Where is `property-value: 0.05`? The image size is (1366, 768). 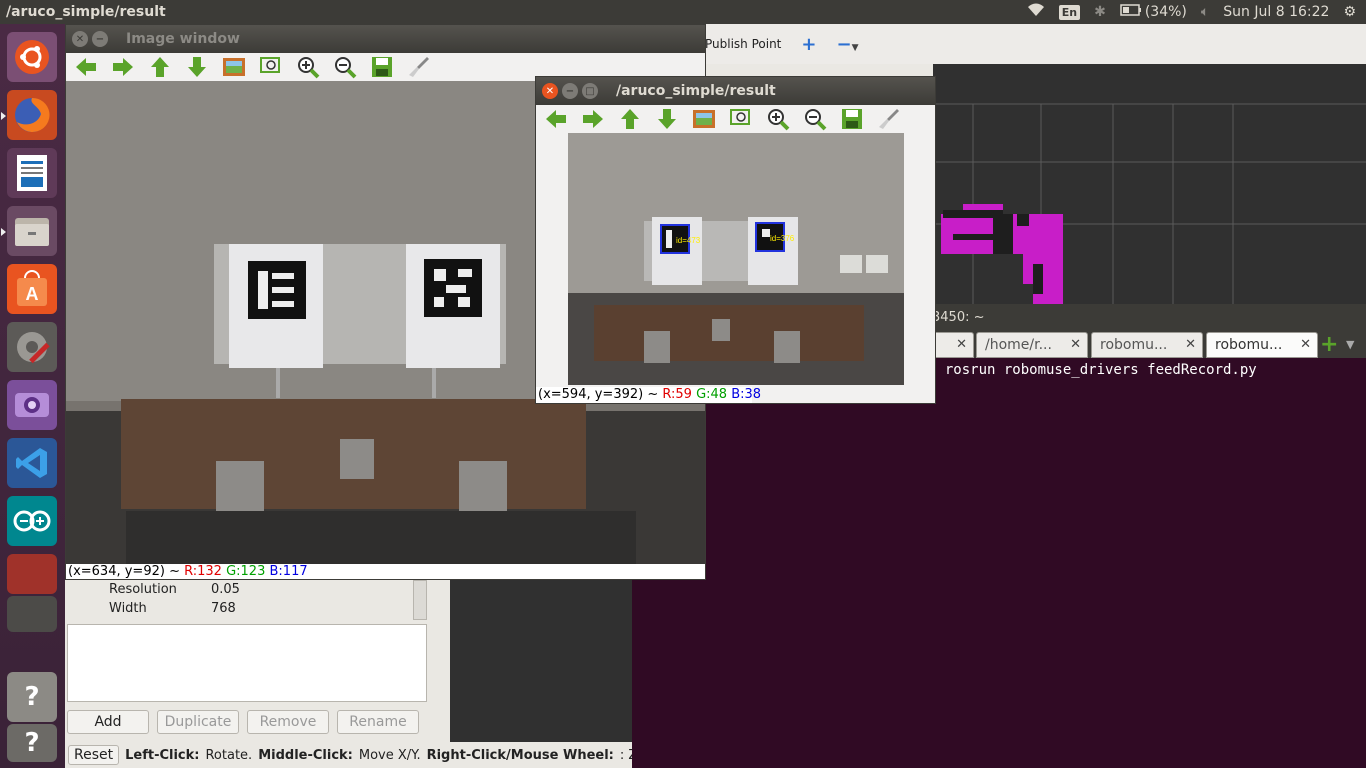
property-value: 0.05 is located at coordinates (225, 589).